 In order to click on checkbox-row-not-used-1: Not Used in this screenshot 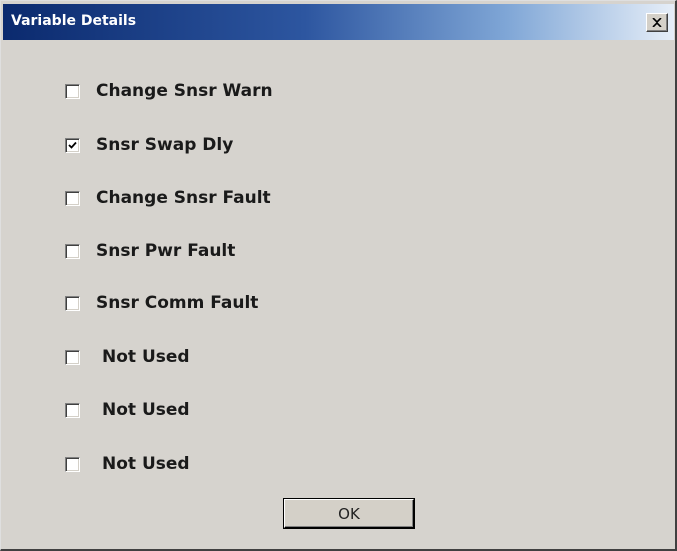, I will do `click(127, 357)`.